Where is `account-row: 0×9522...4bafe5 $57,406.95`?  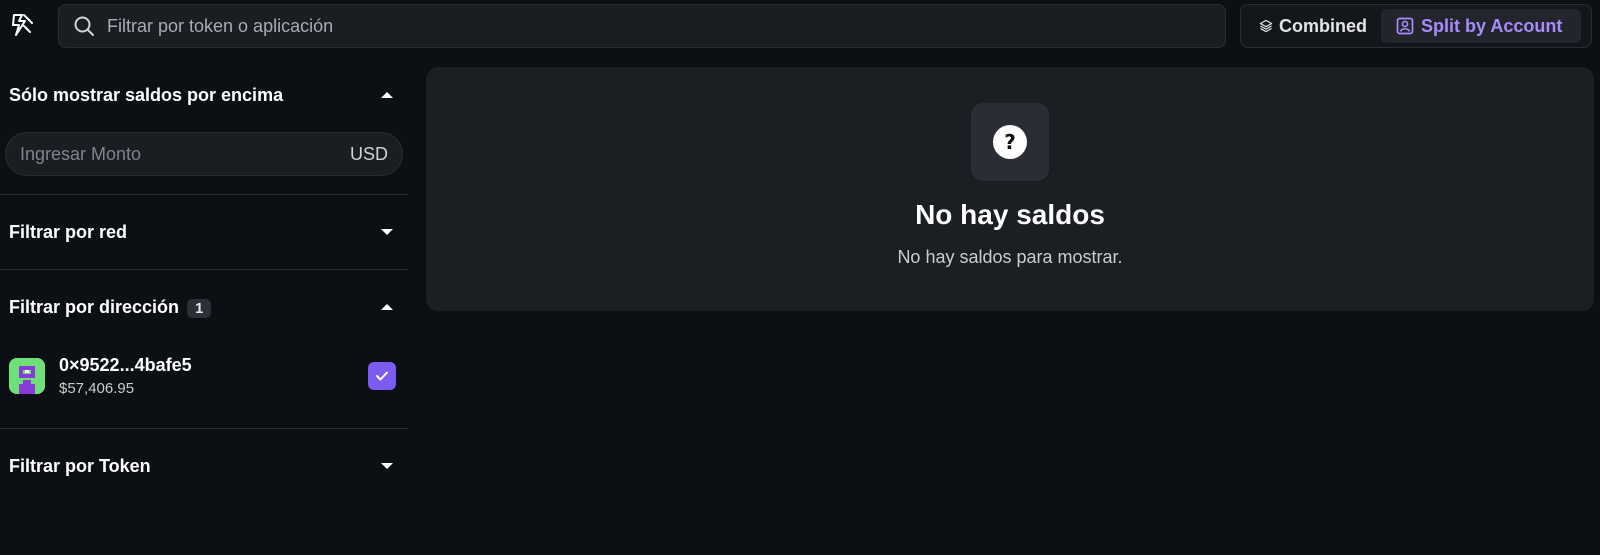
account-row: 0×9522...4bafe5 $57,406.95 is located at coordinates (204, 376).